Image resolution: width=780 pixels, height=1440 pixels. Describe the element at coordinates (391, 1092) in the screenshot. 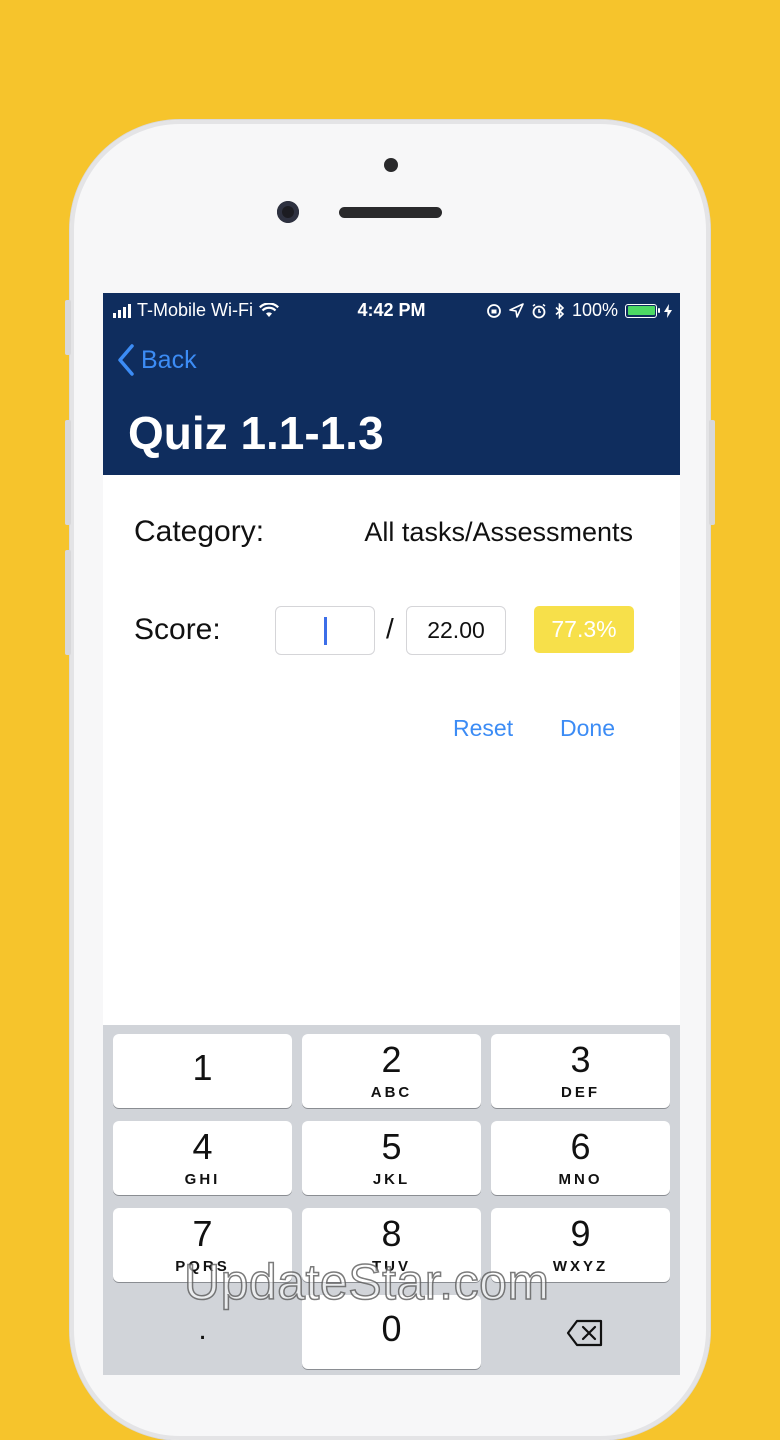

I see `key-letters: ABC` at that location.